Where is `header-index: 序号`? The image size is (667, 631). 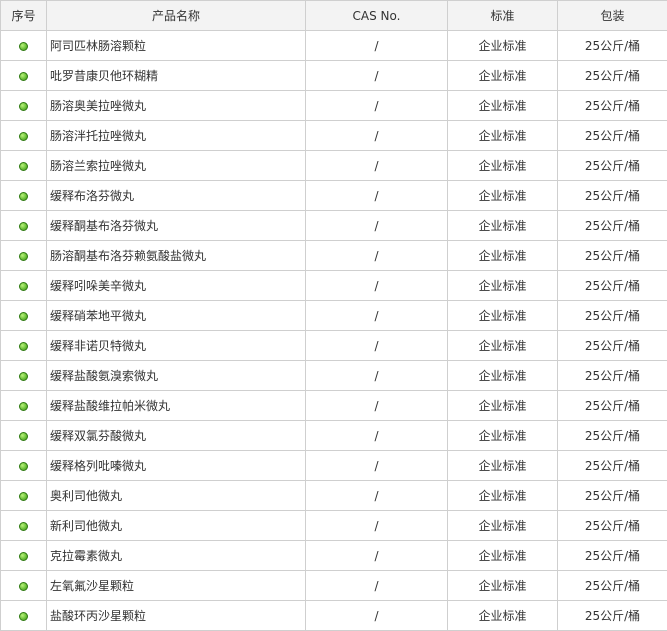 header-index: 序号 is located at coordinates (23, 15).